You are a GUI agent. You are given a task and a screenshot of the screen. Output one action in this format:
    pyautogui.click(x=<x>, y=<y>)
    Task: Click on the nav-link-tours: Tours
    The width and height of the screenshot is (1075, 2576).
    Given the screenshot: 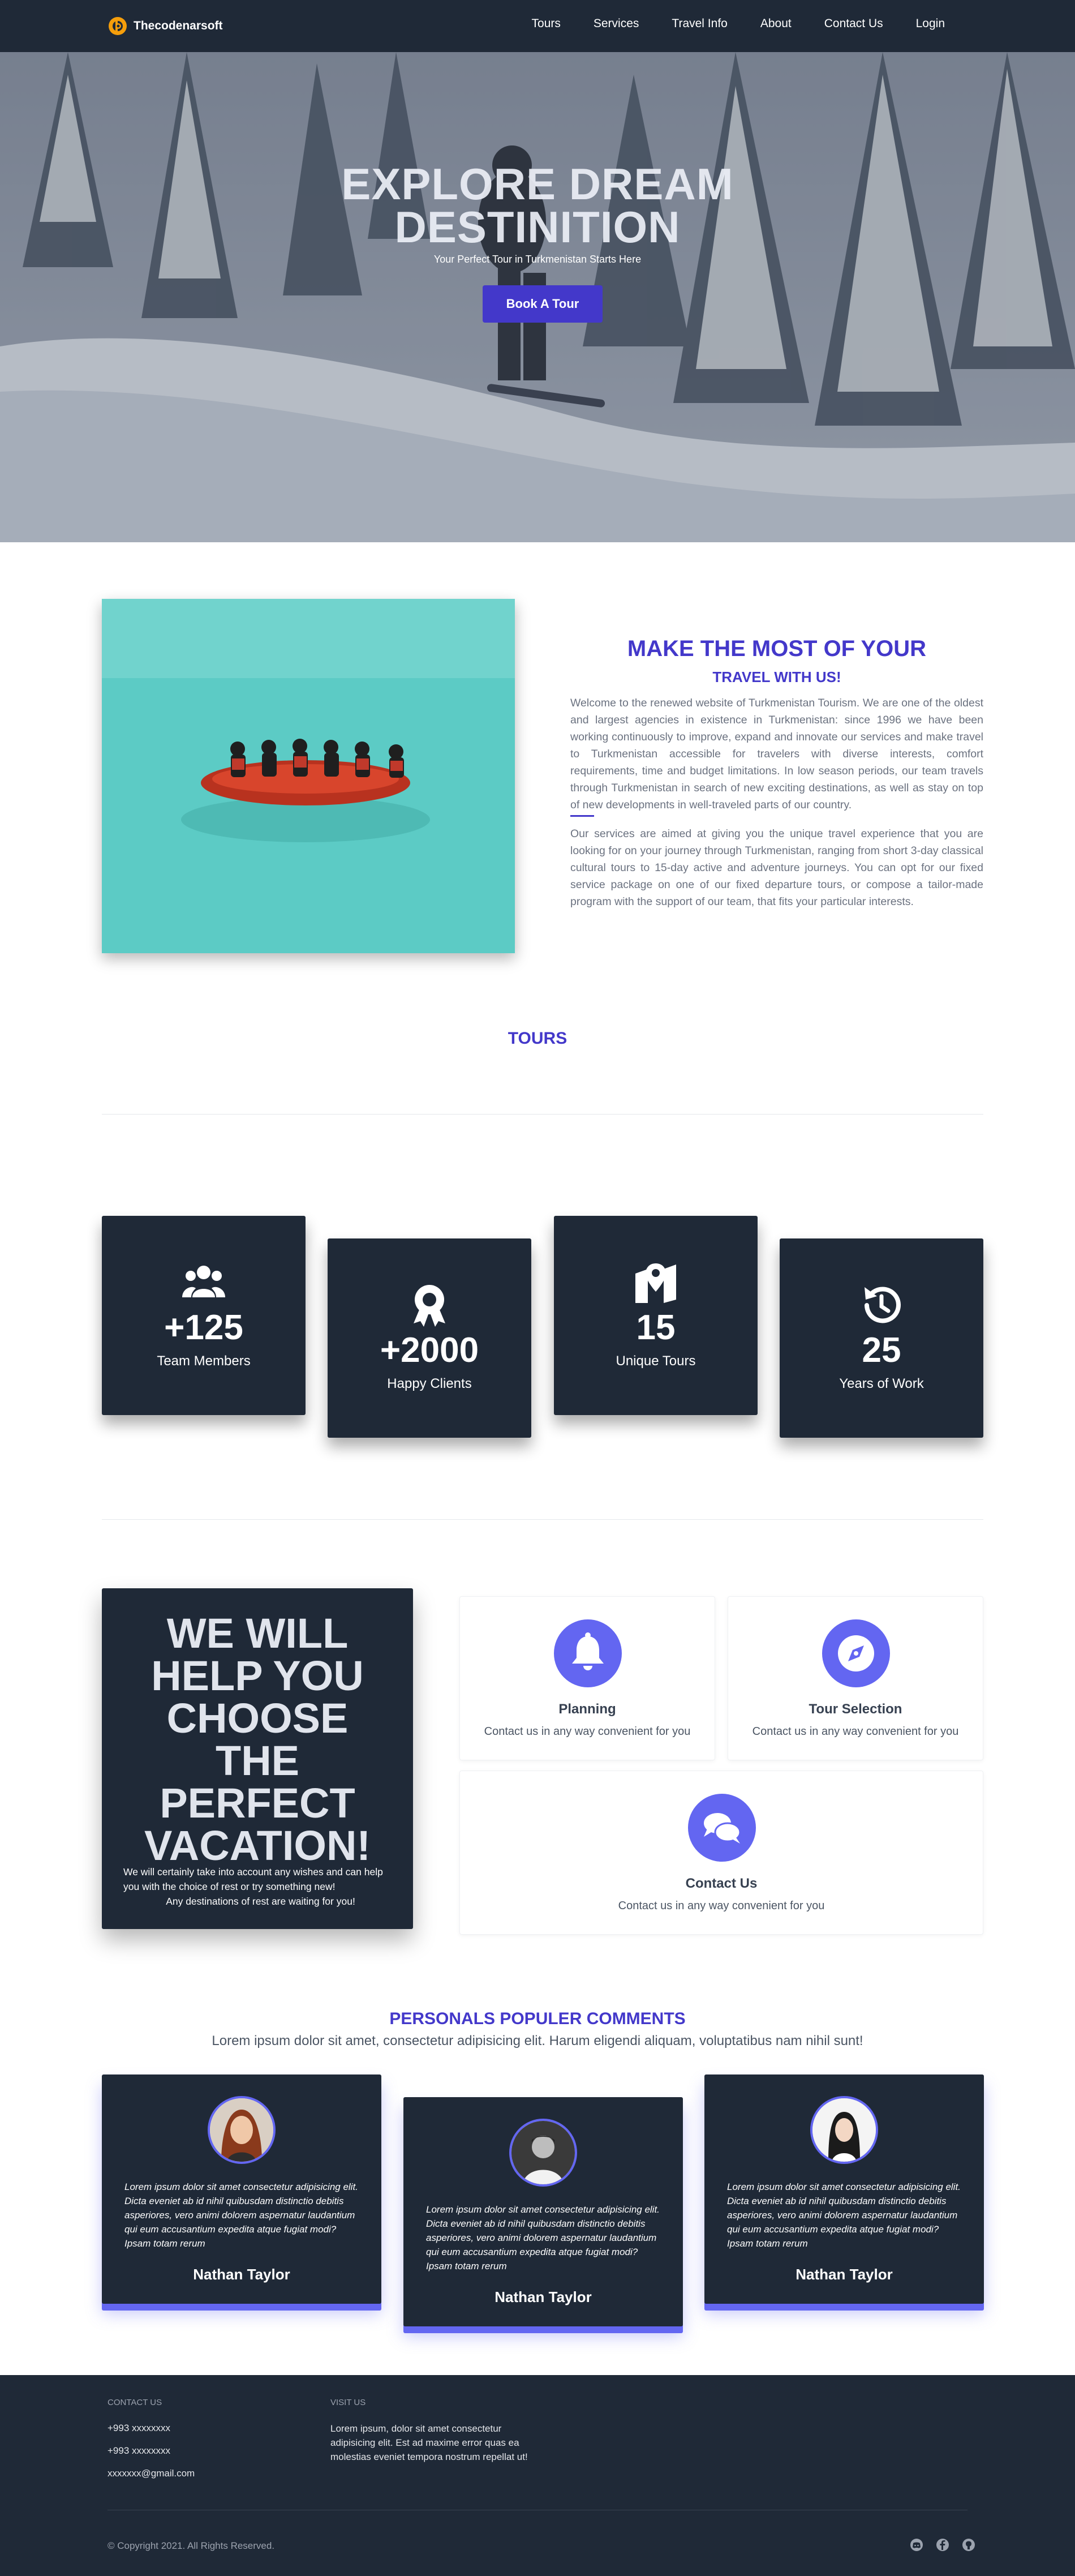 What is the action you would take?
    pyautogui.click(x=546, y=24)
    